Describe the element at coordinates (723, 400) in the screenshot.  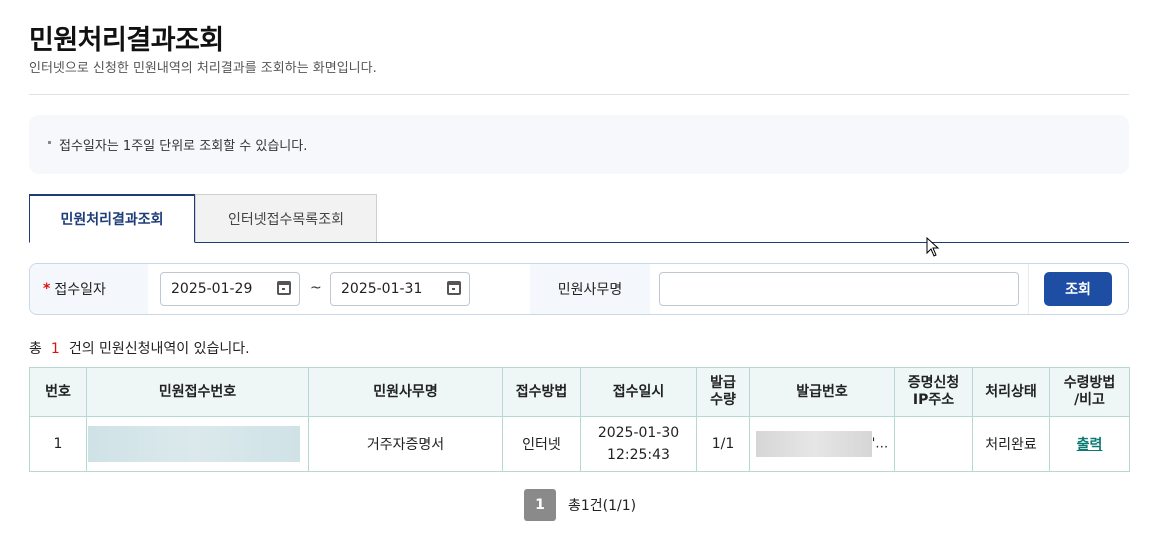
I see `col-issue-qty-line2: 수량` at that location.